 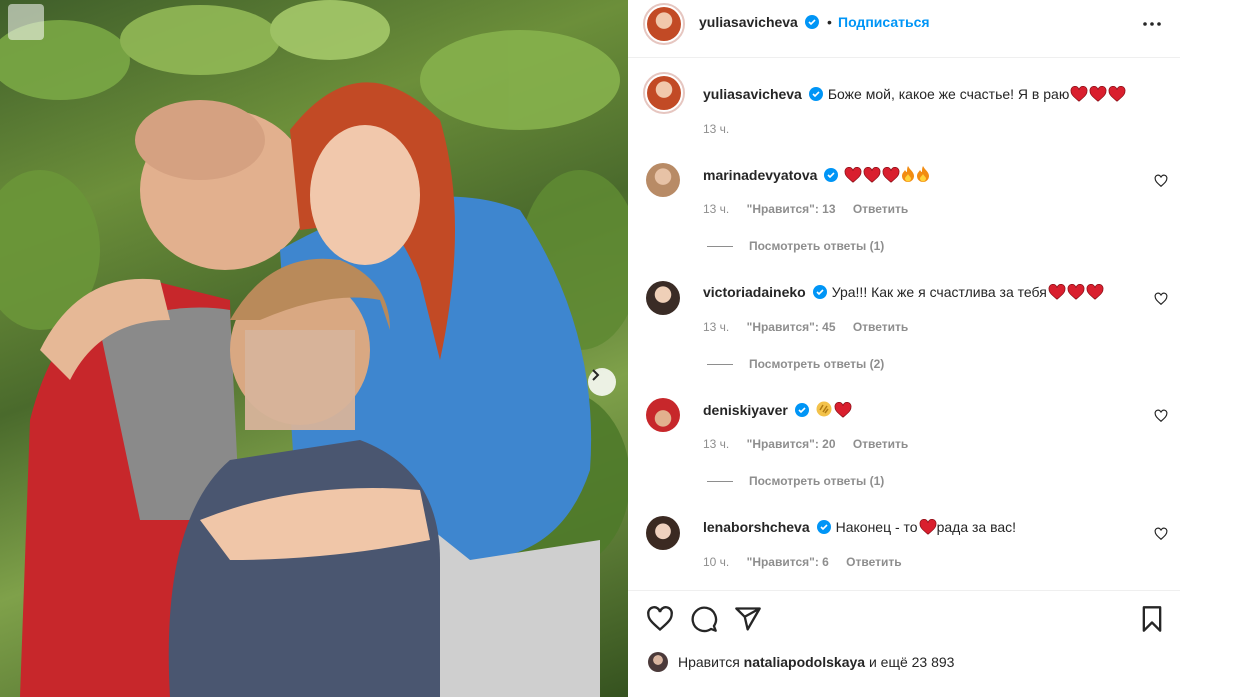 I want to click on follow-button: Подписаться, so click(x=884, y=22).